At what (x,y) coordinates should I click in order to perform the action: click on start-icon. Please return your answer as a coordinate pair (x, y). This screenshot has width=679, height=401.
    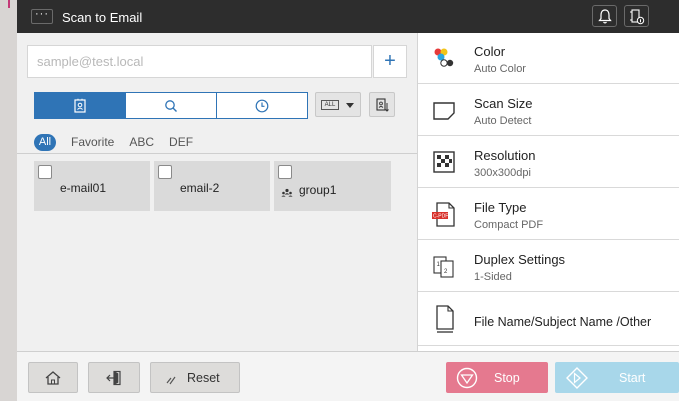
    Looking at the image, I should click on (577, 378).